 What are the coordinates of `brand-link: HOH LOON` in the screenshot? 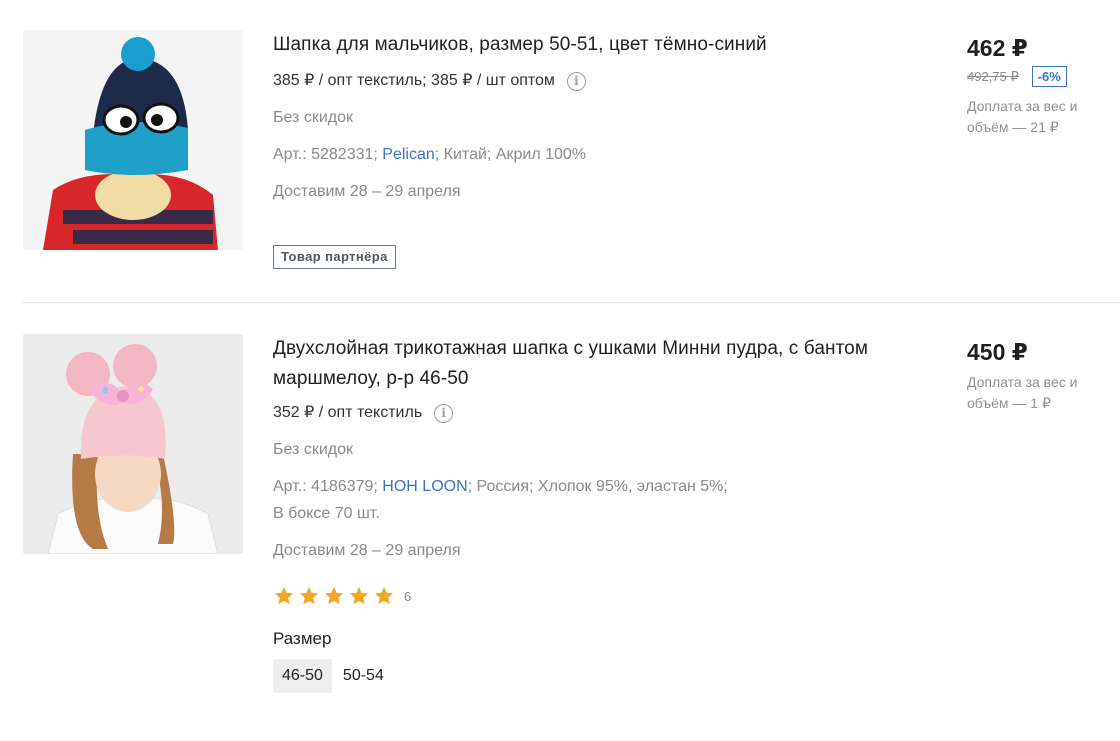 It's located at (424, 486).